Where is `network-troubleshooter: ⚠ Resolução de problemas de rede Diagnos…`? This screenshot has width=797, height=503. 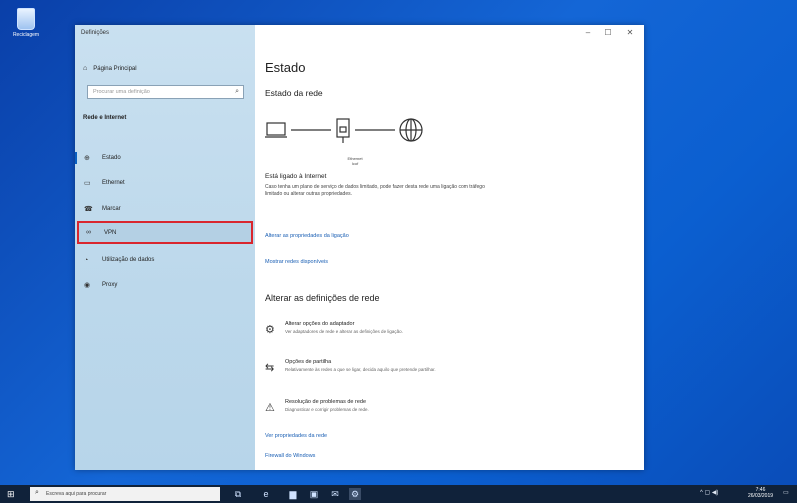 network-troubleshooter: ⚠ Resolução de problemas de rede Diagnos… is located at coordinates (415, 414).